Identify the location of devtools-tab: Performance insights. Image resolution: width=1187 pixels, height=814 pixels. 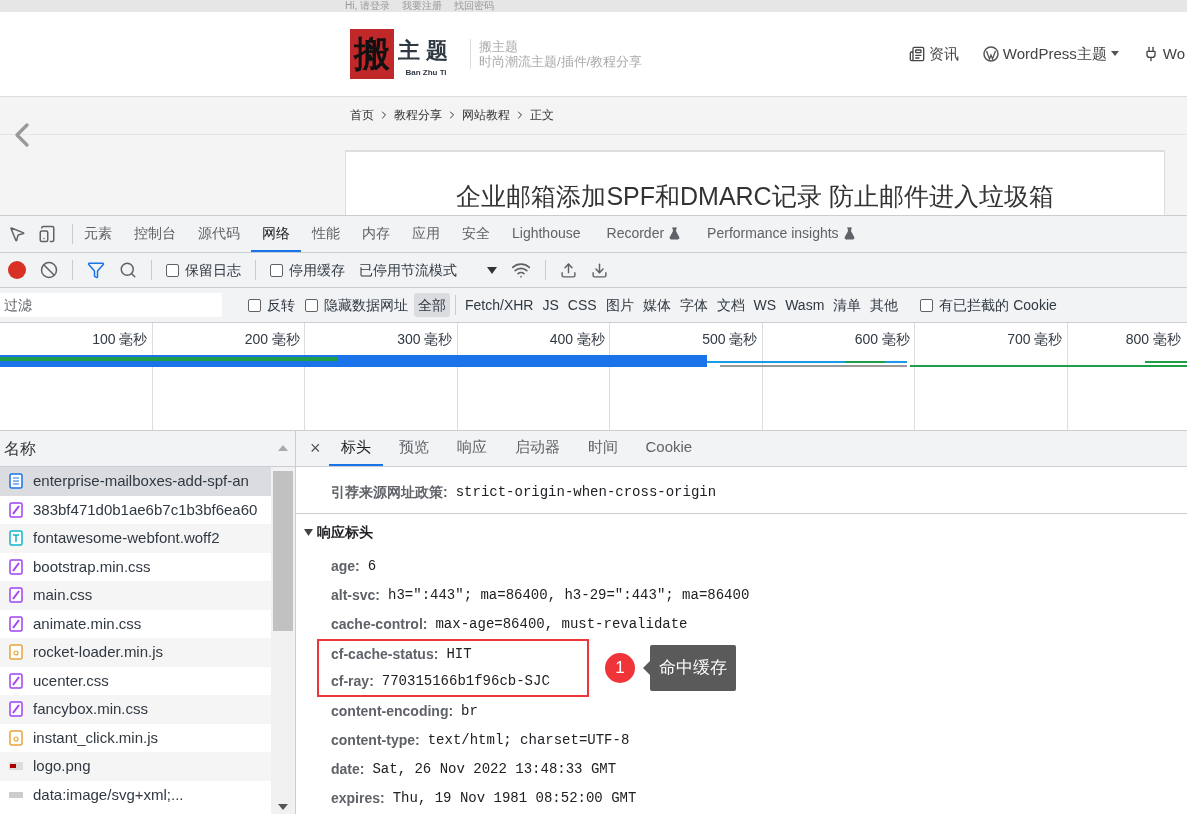
(781, 234).